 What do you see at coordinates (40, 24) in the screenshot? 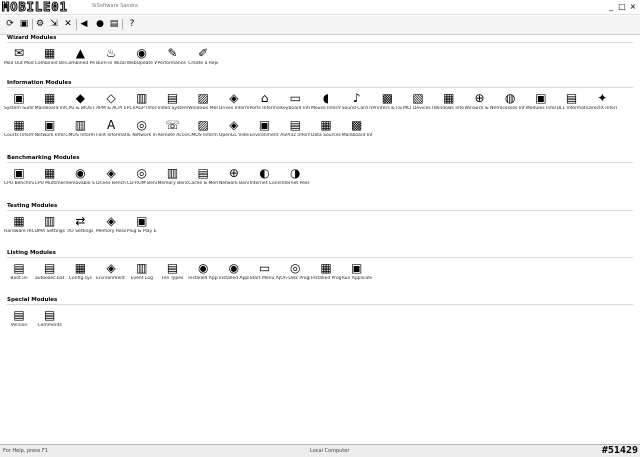
I see `options-icon: ⚙` at bounding box center [40, 24].